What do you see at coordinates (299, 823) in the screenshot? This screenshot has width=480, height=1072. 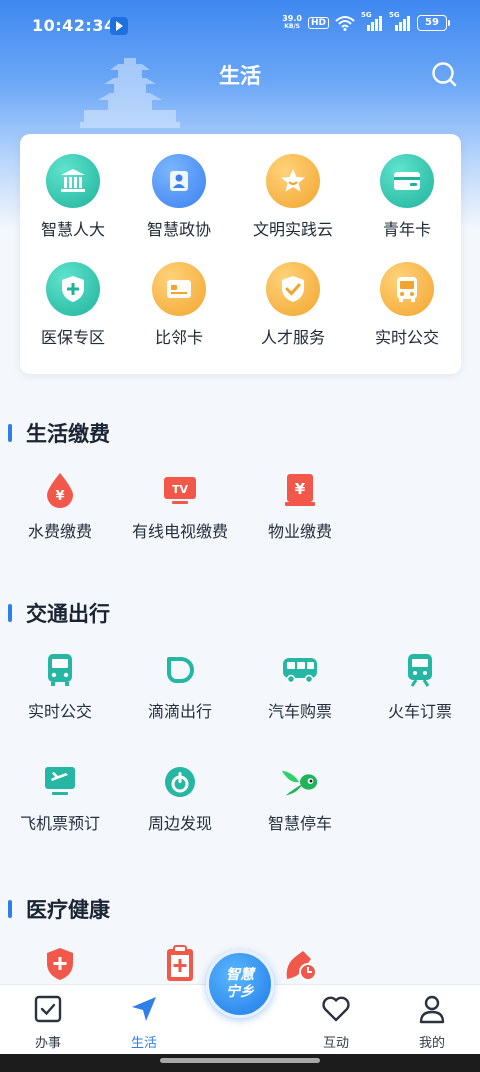 I see `service-label: 智慧停车` at bounding box center [299, 823].